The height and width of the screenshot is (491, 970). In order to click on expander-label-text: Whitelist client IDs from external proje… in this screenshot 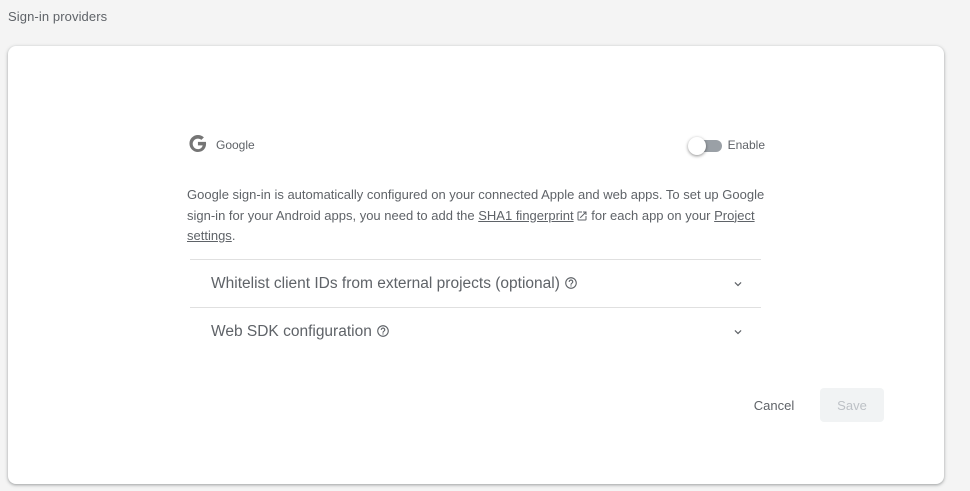, I will do `click(385, 283)`.